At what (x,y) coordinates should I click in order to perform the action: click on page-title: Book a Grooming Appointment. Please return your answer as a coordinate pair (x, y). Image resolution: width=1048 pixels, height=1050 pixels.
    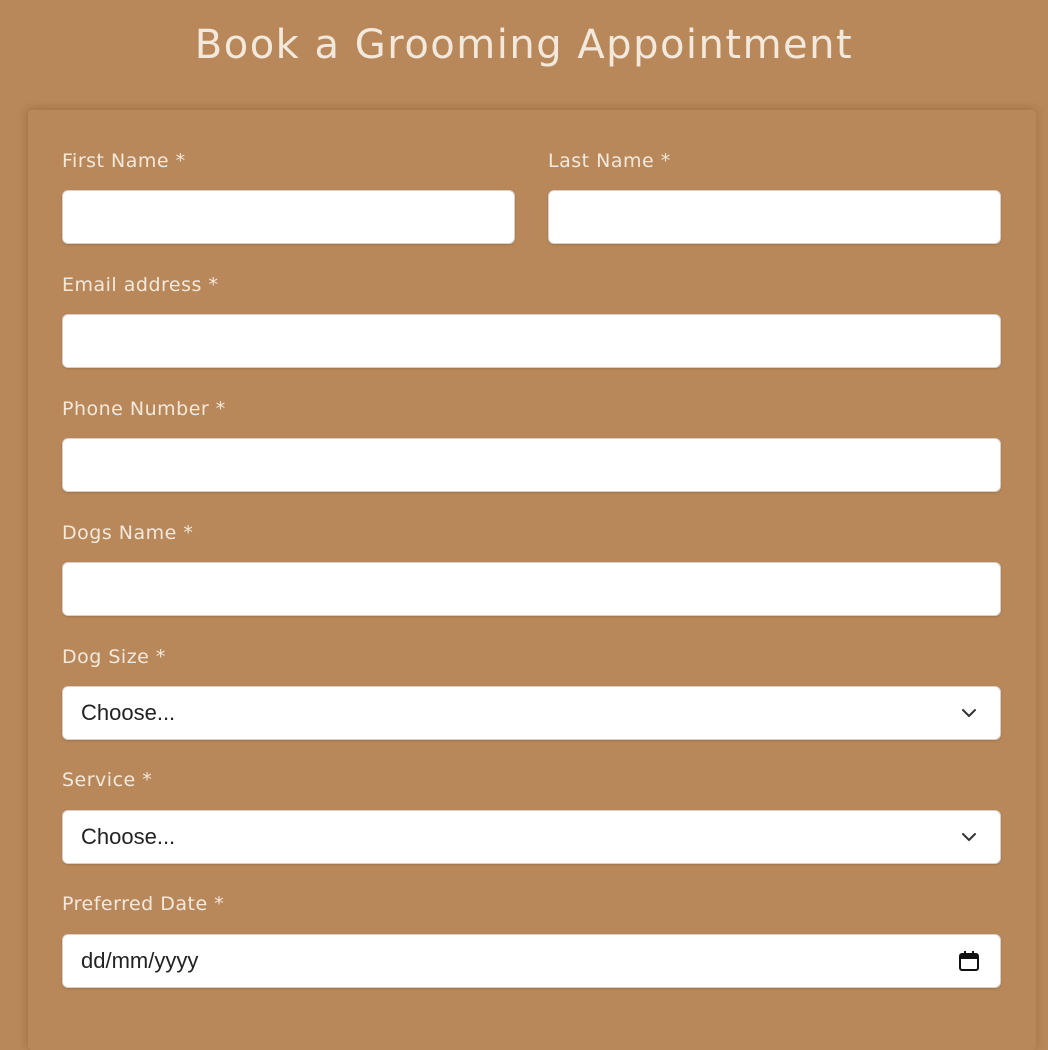
    Looking at the image, I should click on (524, 45).